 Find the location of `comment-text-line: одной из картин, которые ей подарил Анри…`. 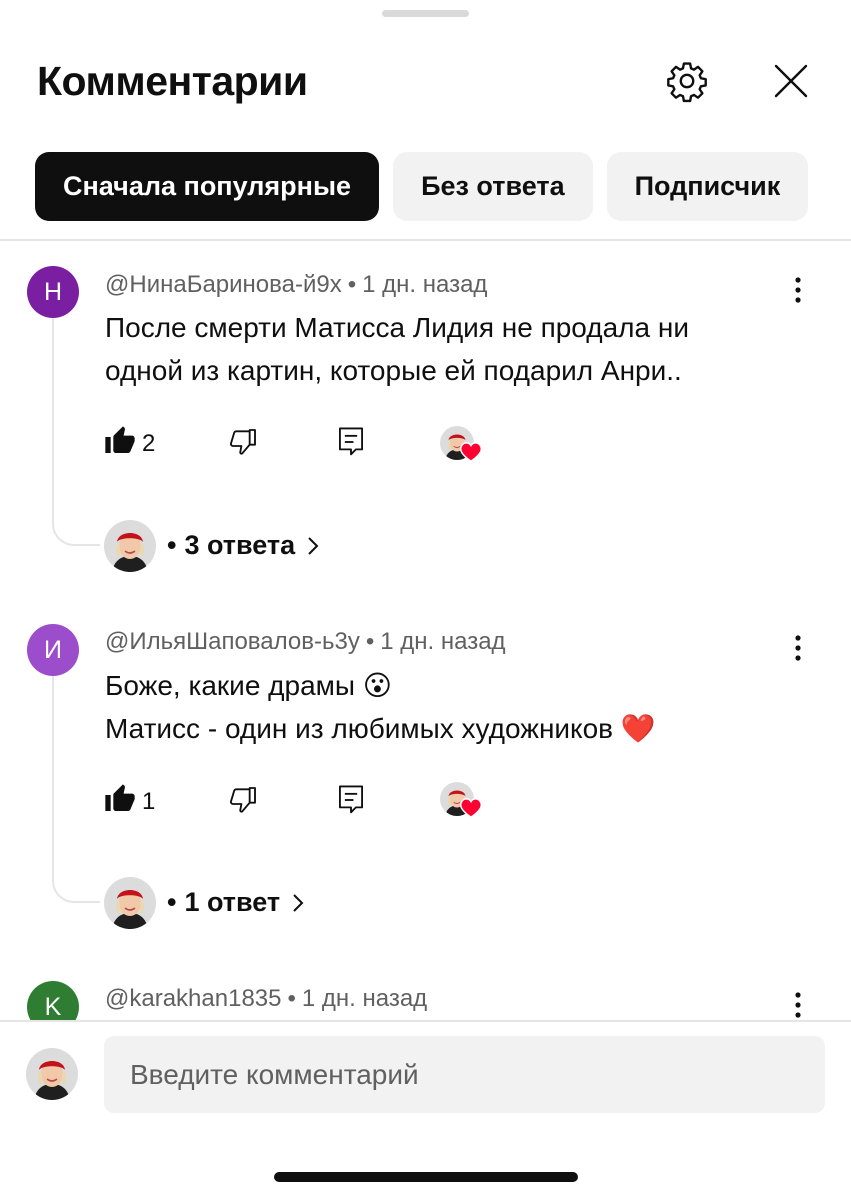

comment-text-line: одной из картин, которые ей подарил Анри… is located at coordinates (393, 370).